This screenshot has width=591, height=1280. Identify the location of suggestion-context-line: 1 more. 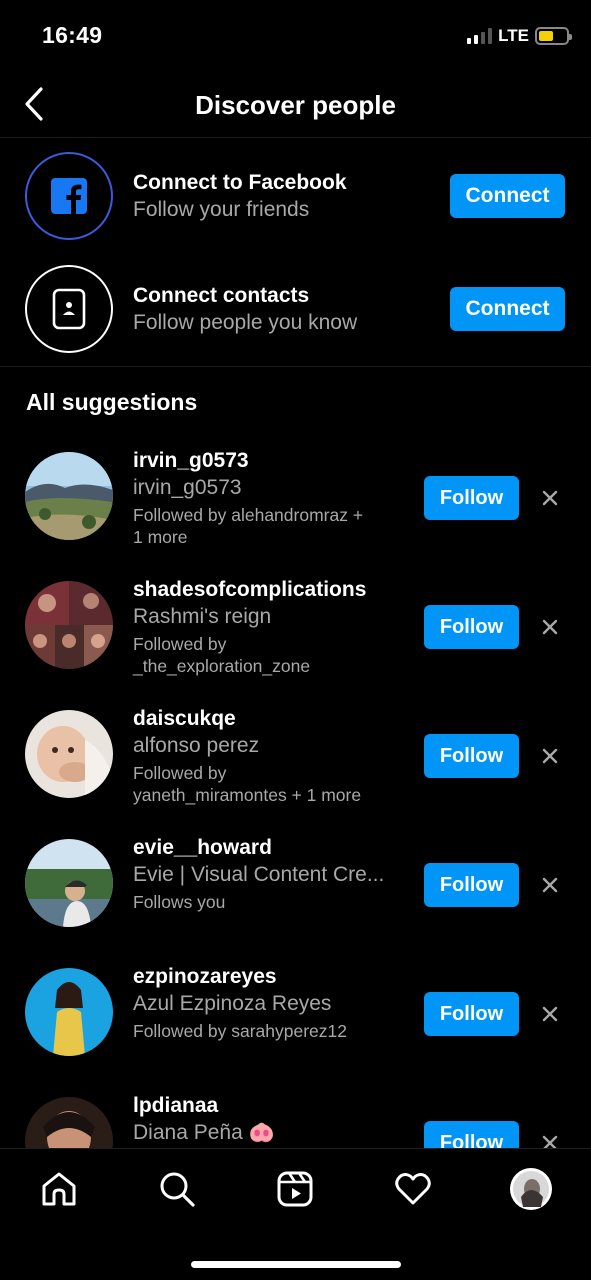
(160, 537).